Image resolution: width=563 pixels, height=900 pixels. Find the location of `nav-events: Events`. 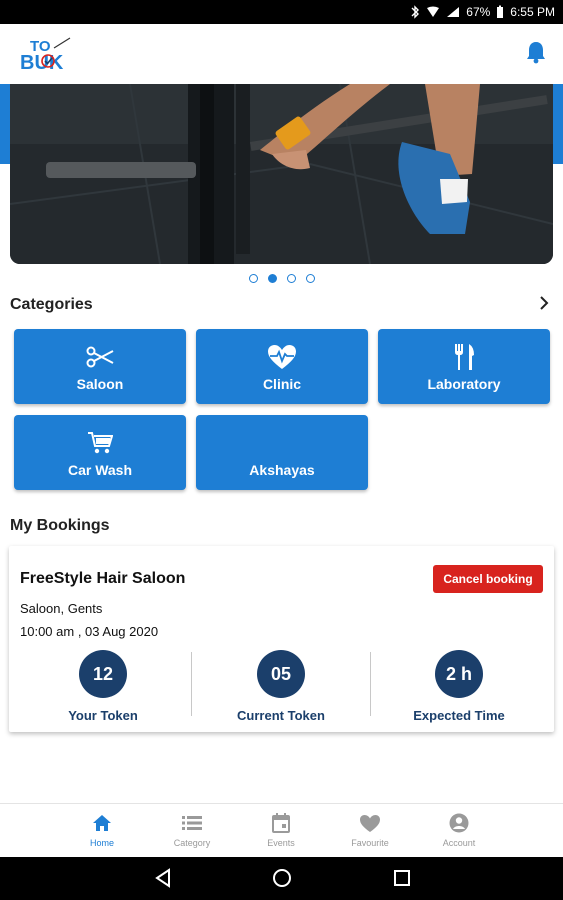

nav-events: Events is located at coordinates (281, 829).